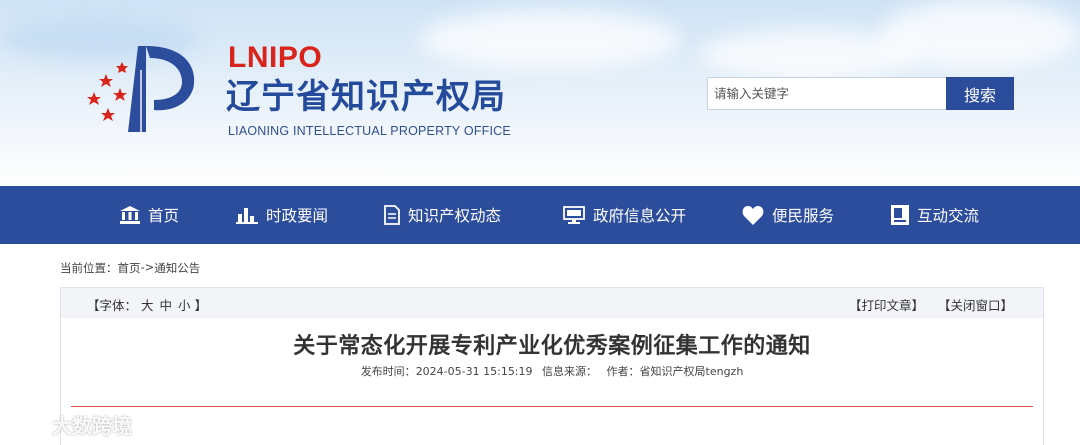 This screenshot has width=1080, height=445. What do you see at coordinates (570, 371) in the screenshot?
I see `source-label: 信息来源：` at bounding box center [570, 371].